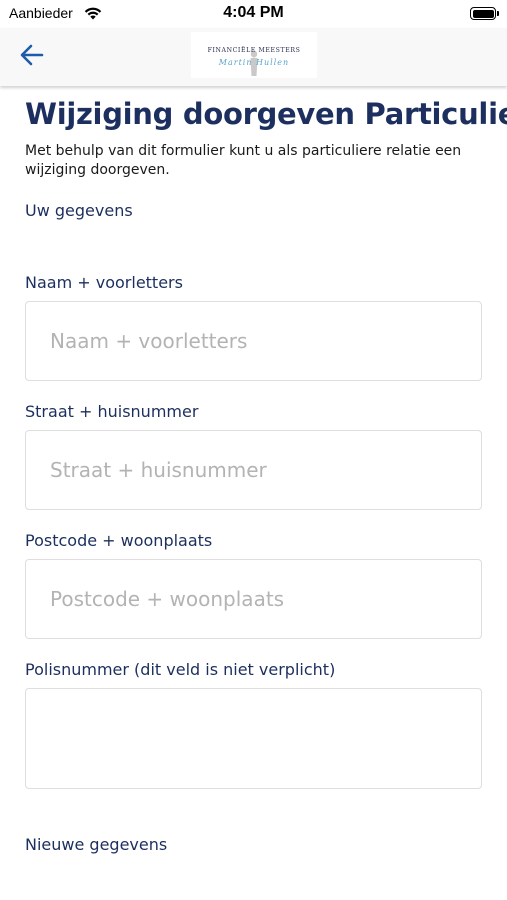 This screenshot has width=507, height=900. Describe the element at coordinates (79, 210) in the screenshot. I see `section-heading-current: Uw gegevens` at that location.